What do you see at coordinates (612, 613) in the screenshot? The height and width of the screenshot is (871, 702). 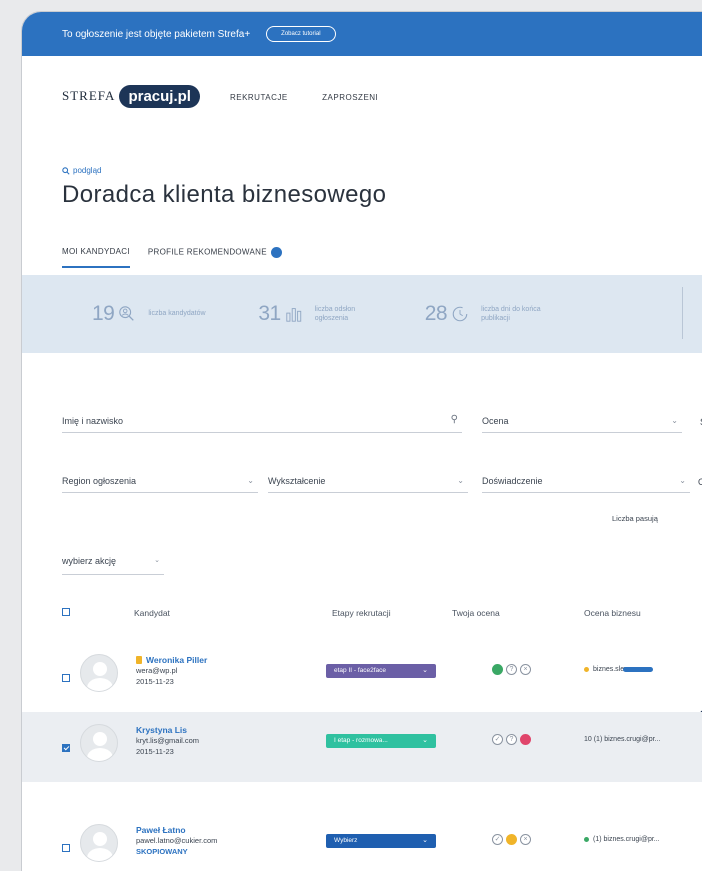 I see `col-business-rating: Ocena biznesu` at bounding box center [612, 613].